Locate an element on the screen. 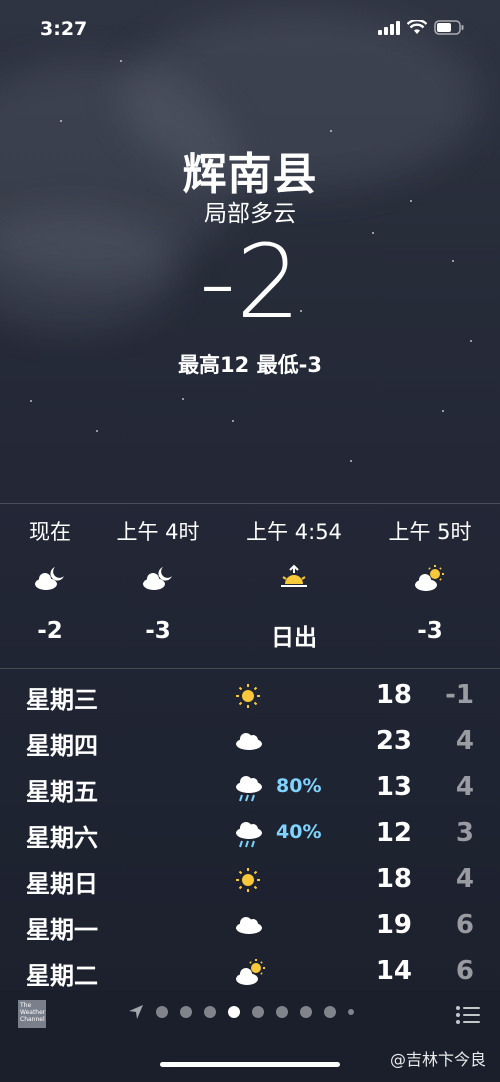 The image size is (500, 1082). weather-channel-logo: The Weather Channel is located at coordinates (32, 1014).